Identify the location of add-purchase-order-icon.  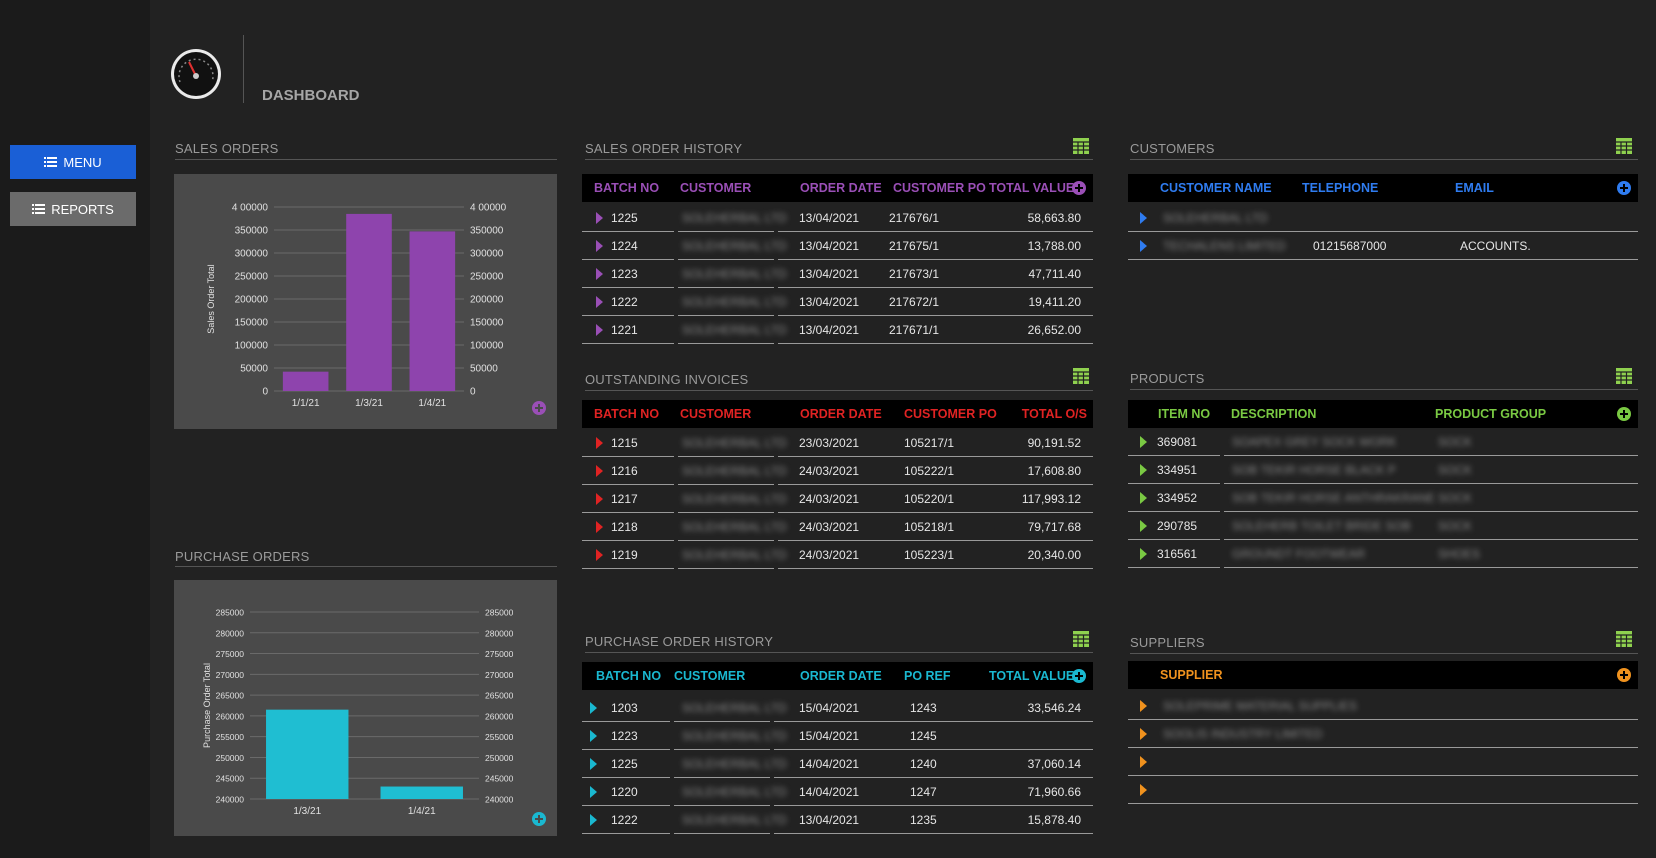
(539, 819).